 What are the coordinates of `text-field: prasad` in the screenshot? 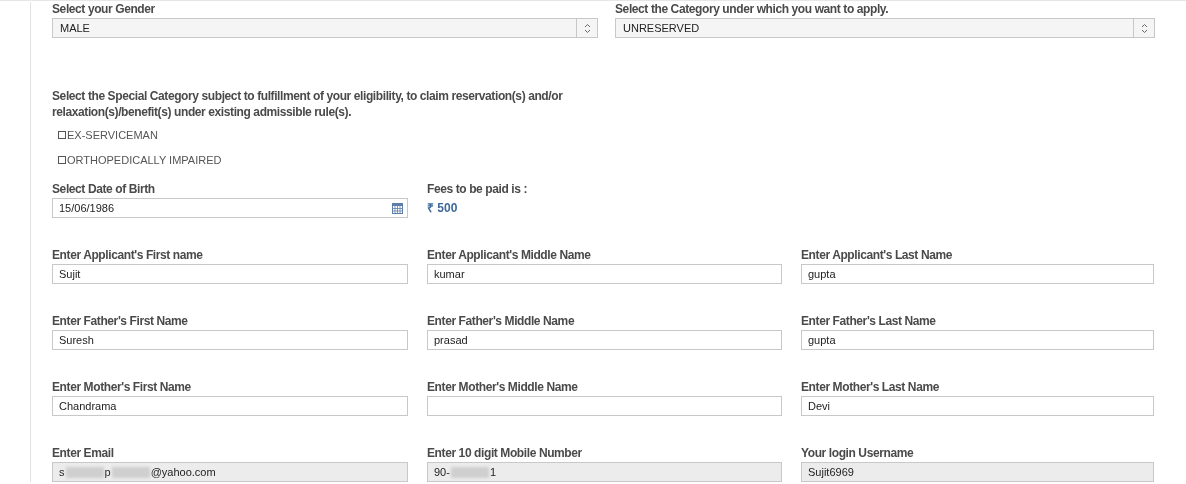 It's located at (604, 340).